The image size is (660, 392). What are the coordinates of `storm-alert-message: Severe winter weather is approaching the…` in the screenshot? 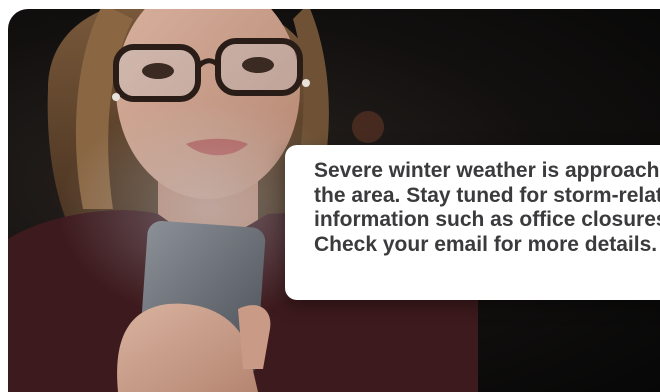 It's located at (487, 208).